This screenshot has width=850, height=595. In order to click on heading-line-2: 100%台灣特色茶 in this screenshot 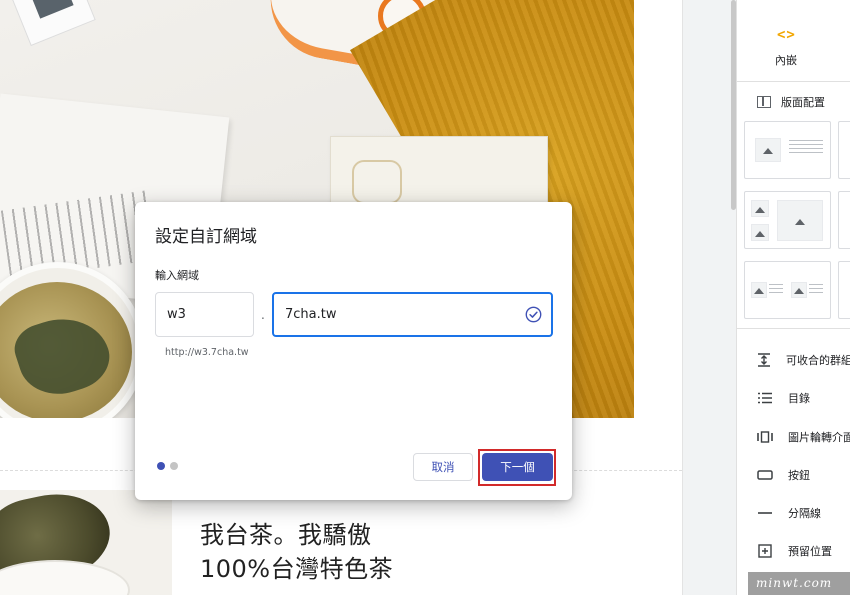, I will do `click(297, 569)`.